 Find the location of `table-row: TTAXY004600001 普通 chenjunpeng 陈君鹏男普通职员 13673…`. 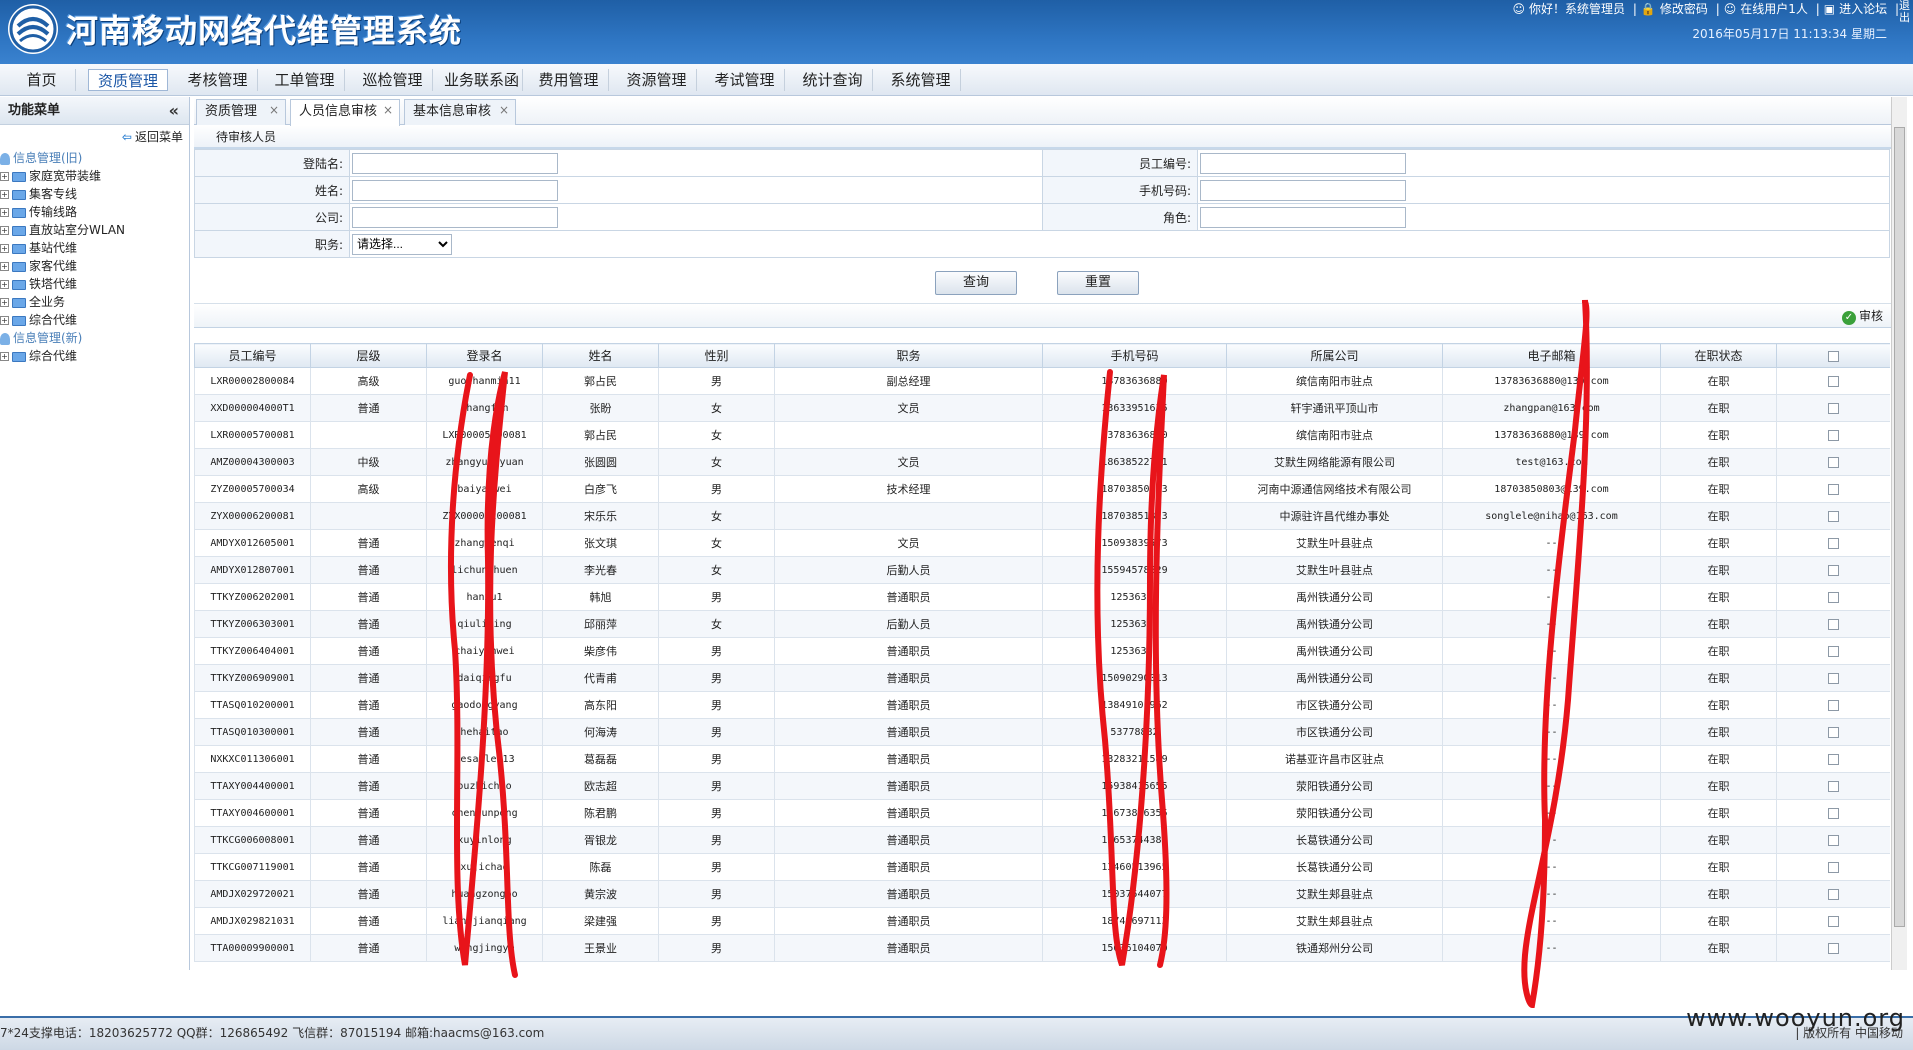

table-row: TTAXY004600001 普通 chenjunpeng 陈君鹏男普通职员 13673… is located at coordinates (1042, 813).